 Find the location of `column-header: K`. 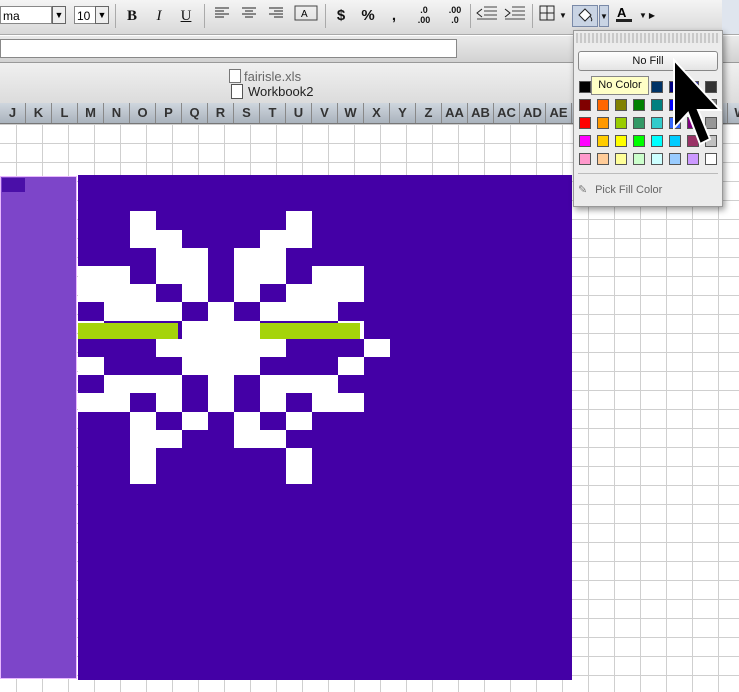

column-header: K is located at coordinates (39, 113).